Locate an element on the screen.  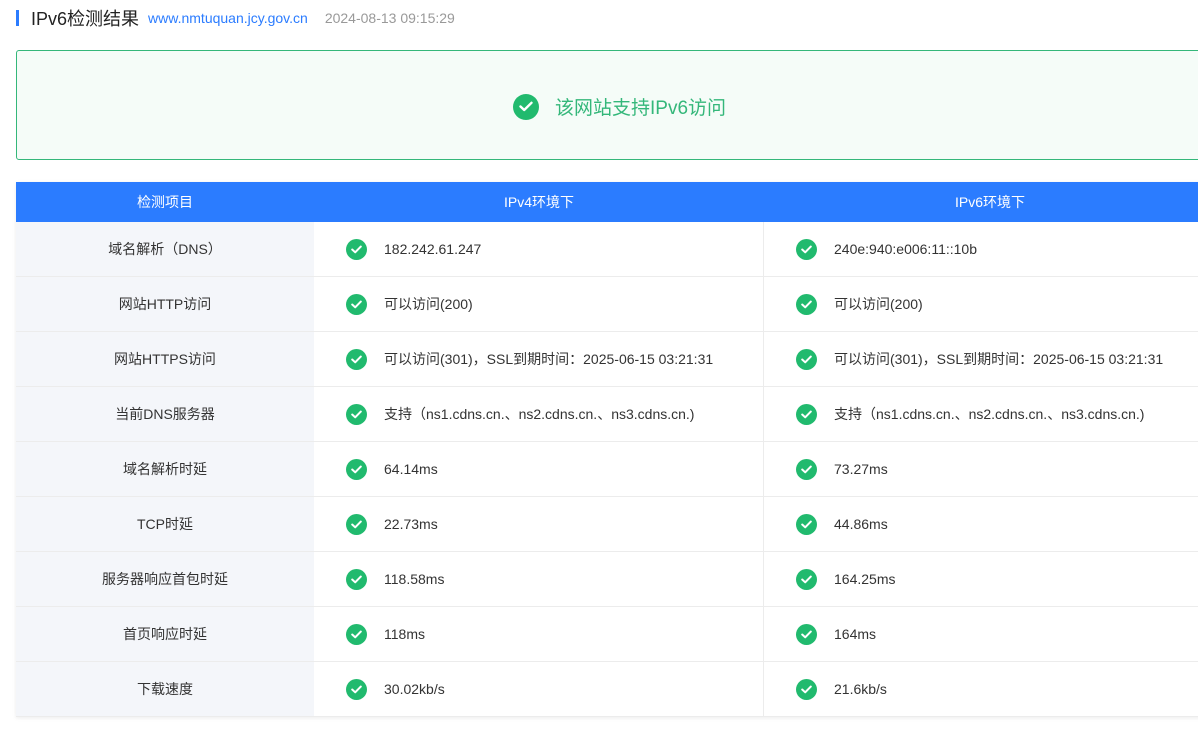
ipv6-cell: 164.25ms is located at coordinates (981, 579).